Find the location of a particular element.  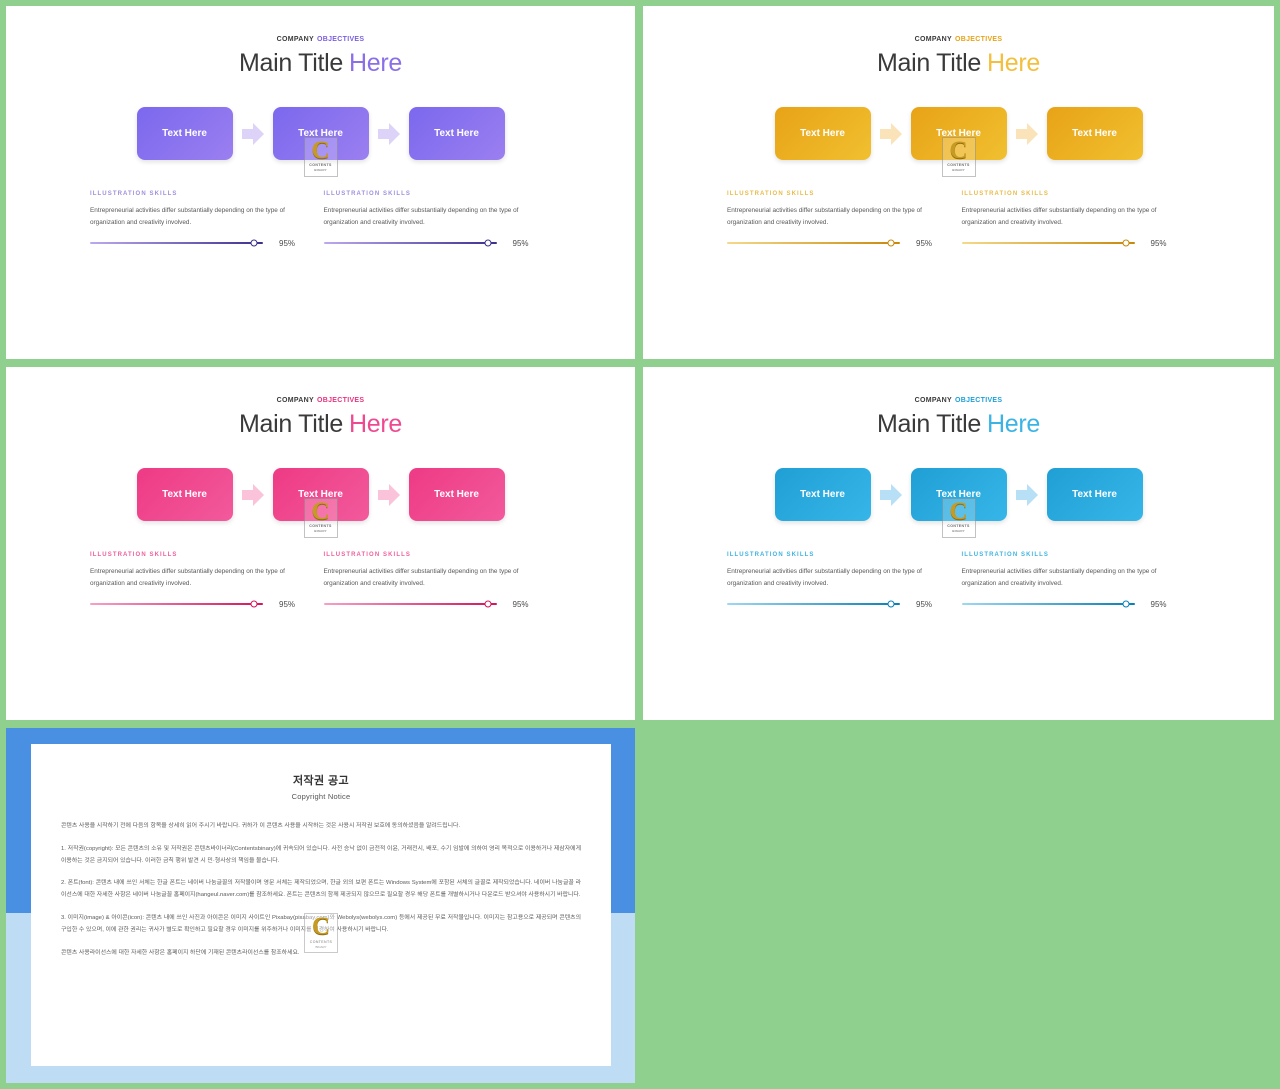

eyebrow-company: COMPANY is located at coordinates (295, 400).